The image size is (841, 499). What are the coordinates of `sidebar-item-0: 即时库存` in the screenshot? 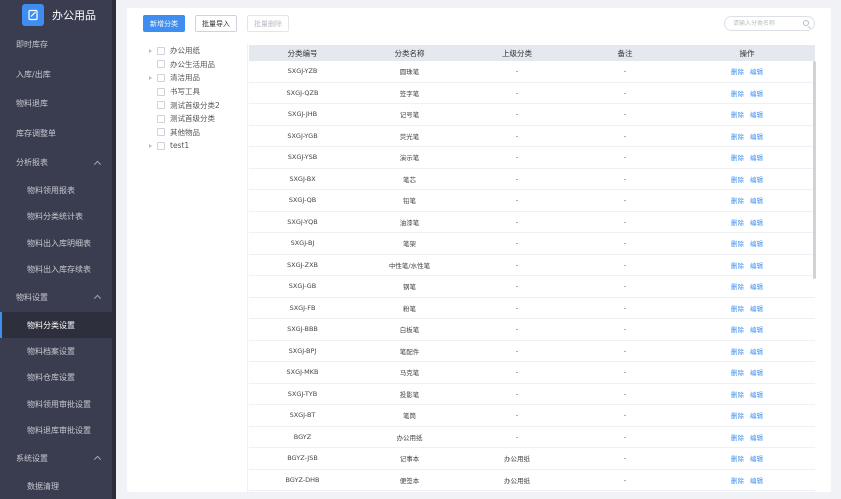 It's located at (56, 45).